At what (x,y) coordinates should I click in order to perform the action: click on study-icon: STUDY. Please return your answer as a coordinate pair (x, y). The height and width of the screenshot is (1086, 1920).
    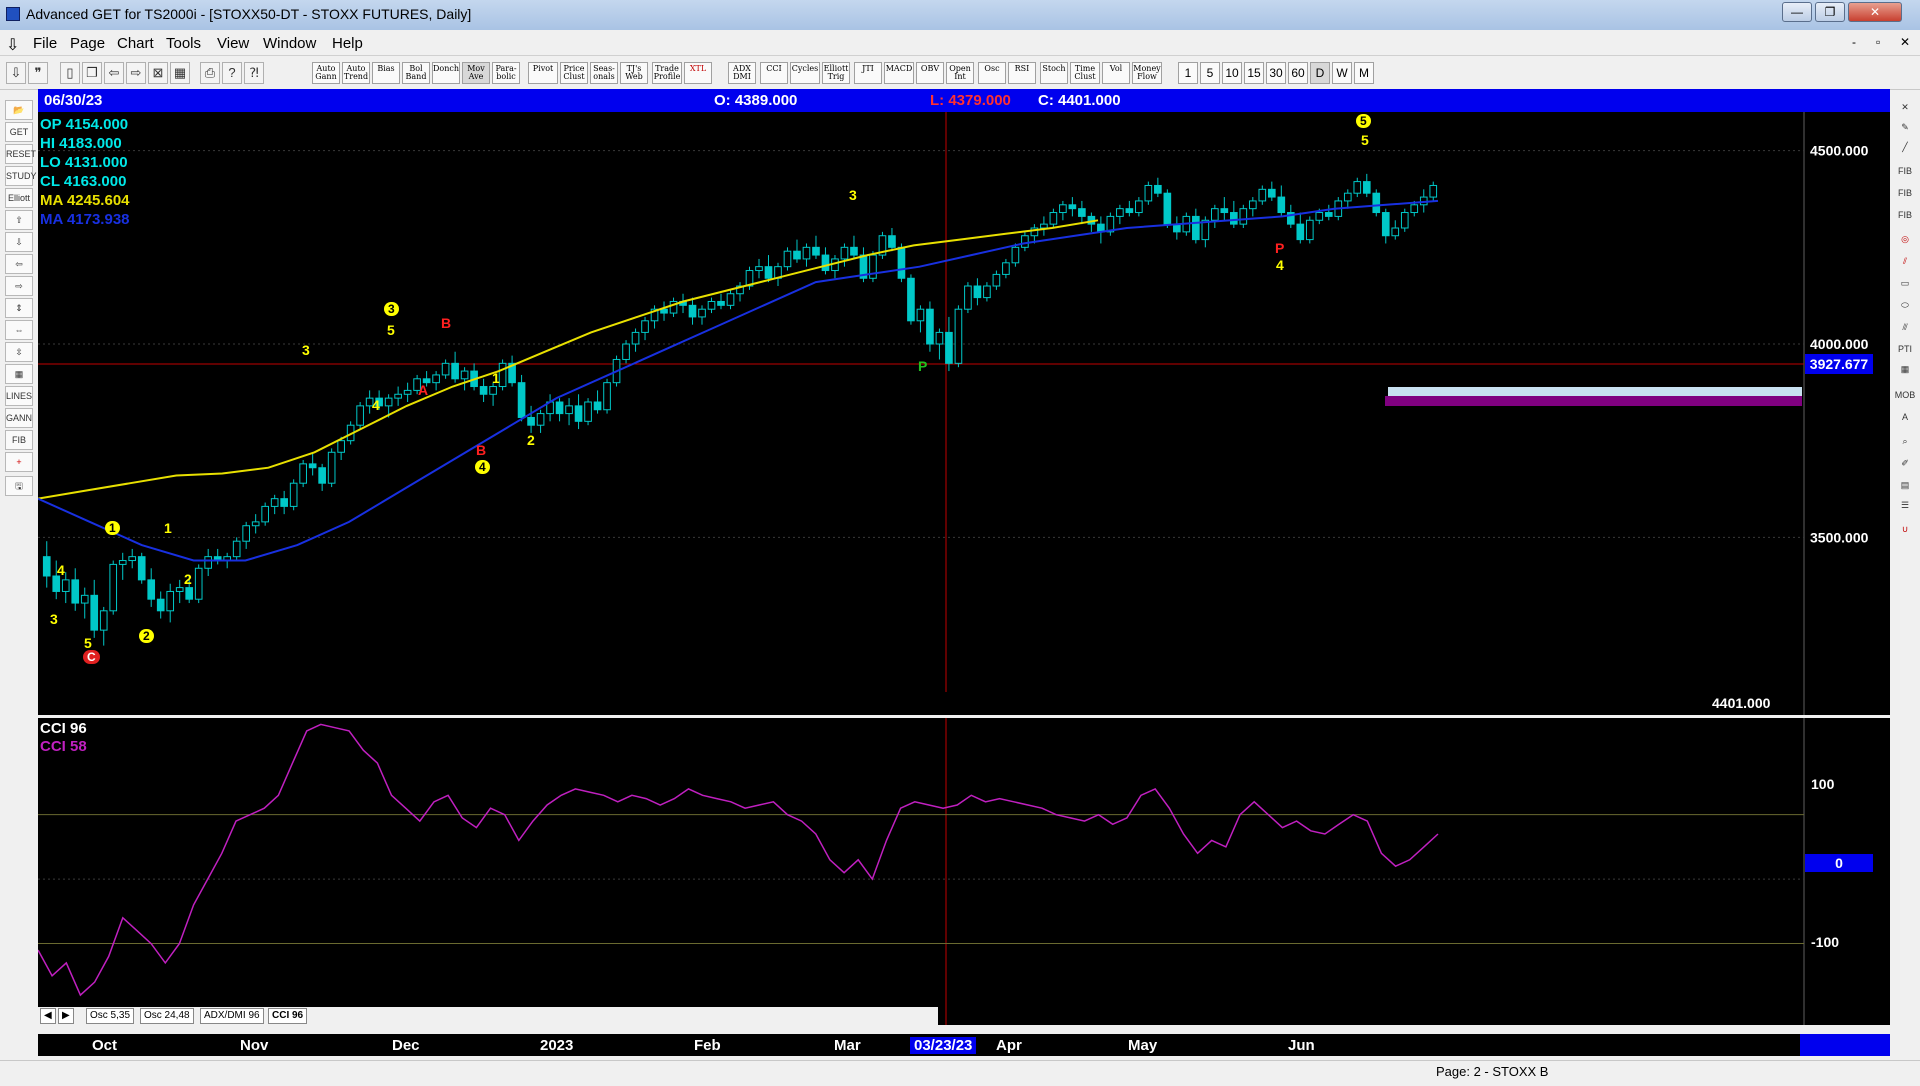
    Looking at the image, I should click on (21, 176).